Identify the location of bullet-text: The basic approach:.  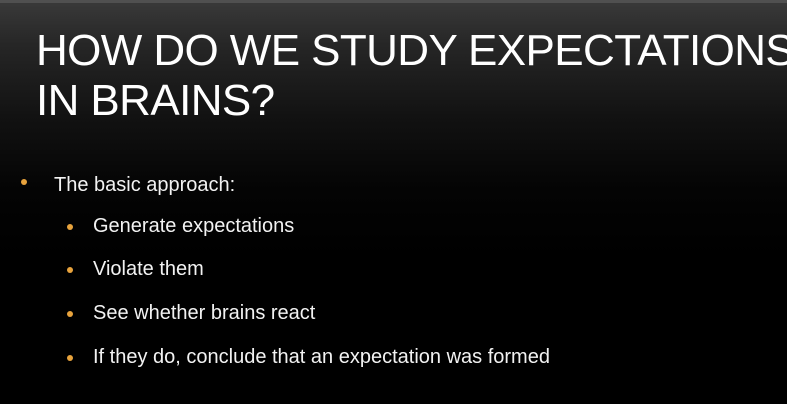
(145, 185).